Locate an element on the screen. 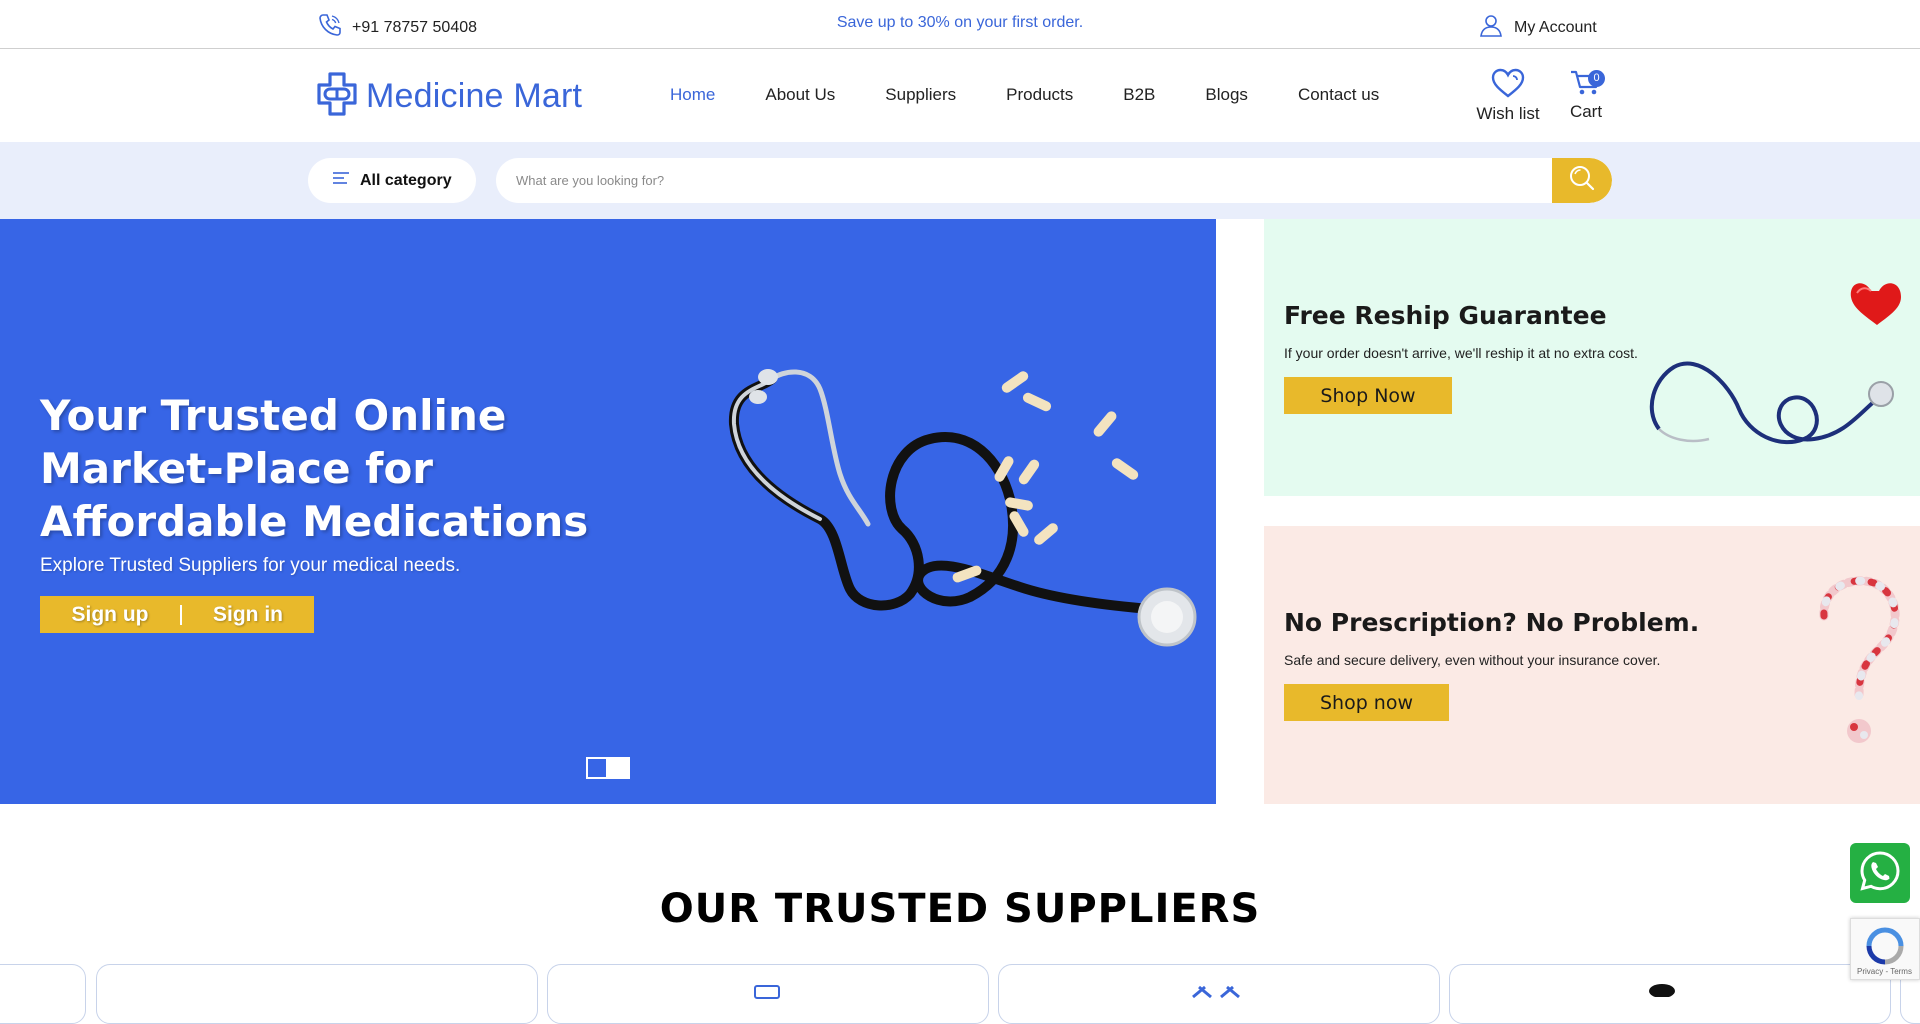  cart-count-badge: 0 is located at coordinates (1596, 78).